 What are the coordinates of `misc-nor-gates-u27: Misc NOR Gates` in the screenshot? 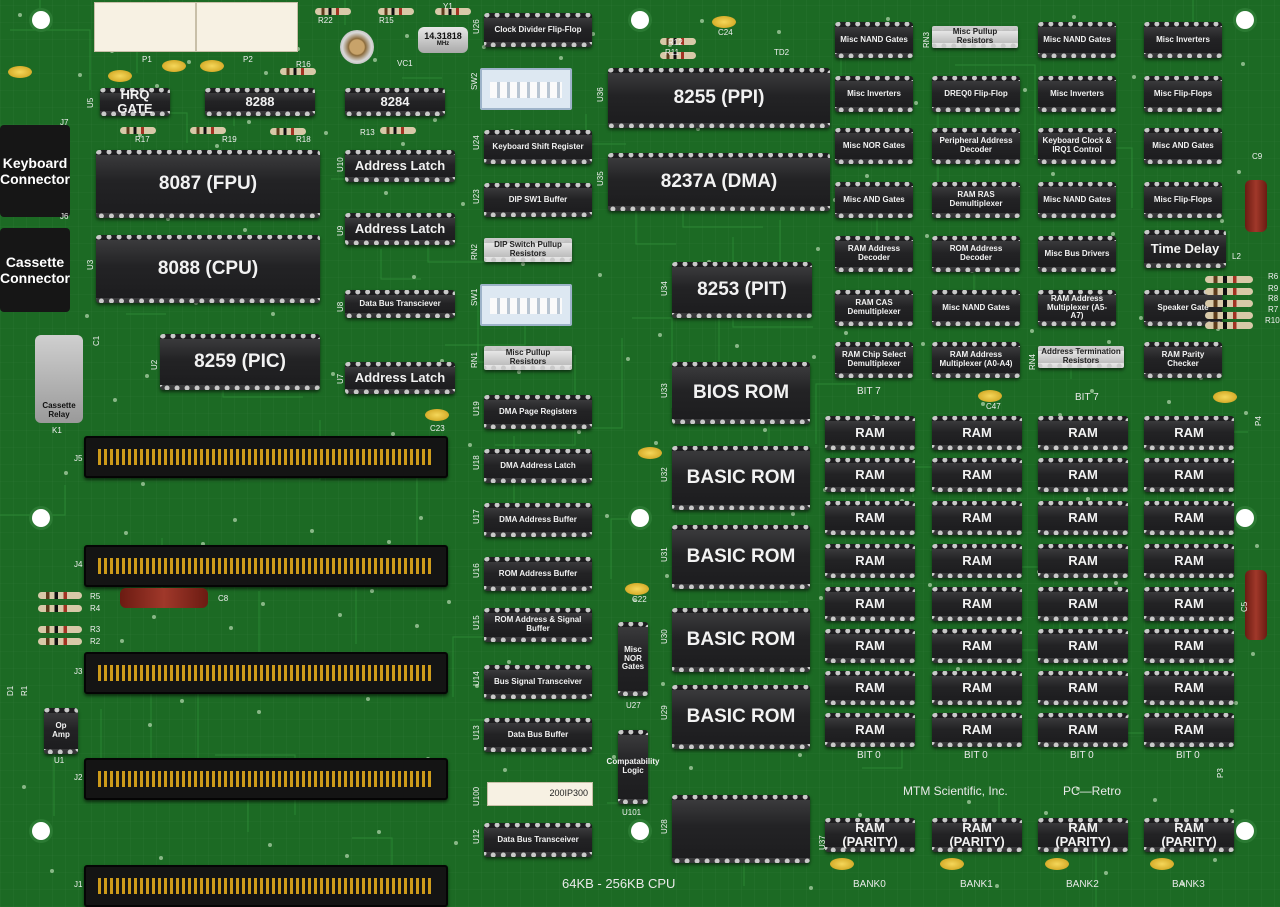 It's located at (633, 659).